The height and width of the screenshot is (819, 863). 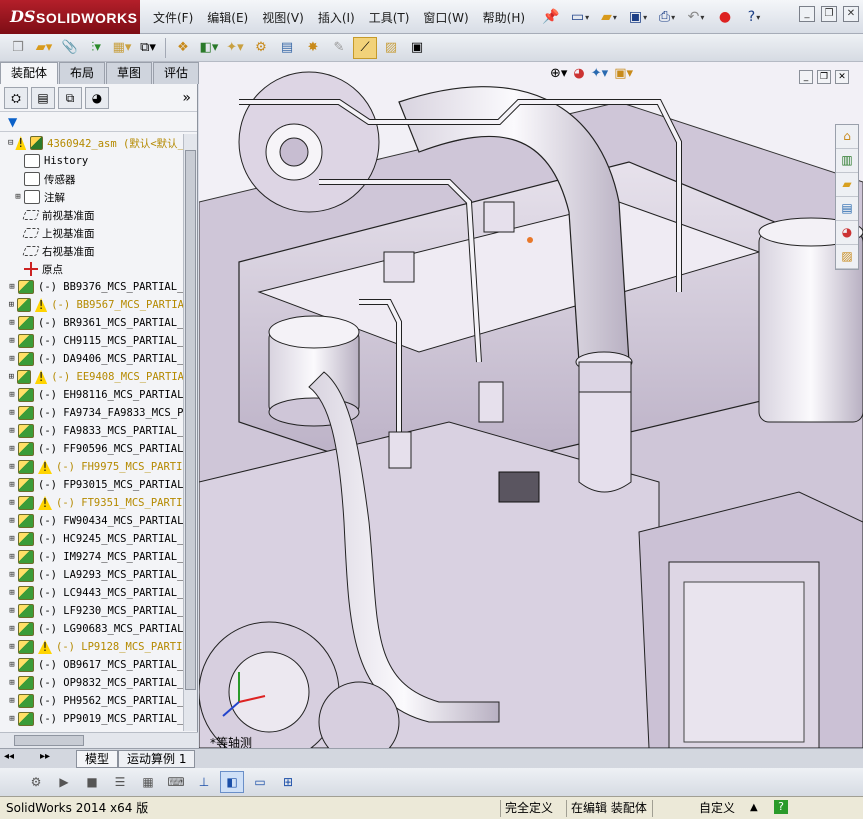 What do you see at coordinates (92, 305) in the screenshot?
I see `tree-part-node: ⊞! (-) BB9567_MCS_PARTIA` at bounding box center [92, 305].